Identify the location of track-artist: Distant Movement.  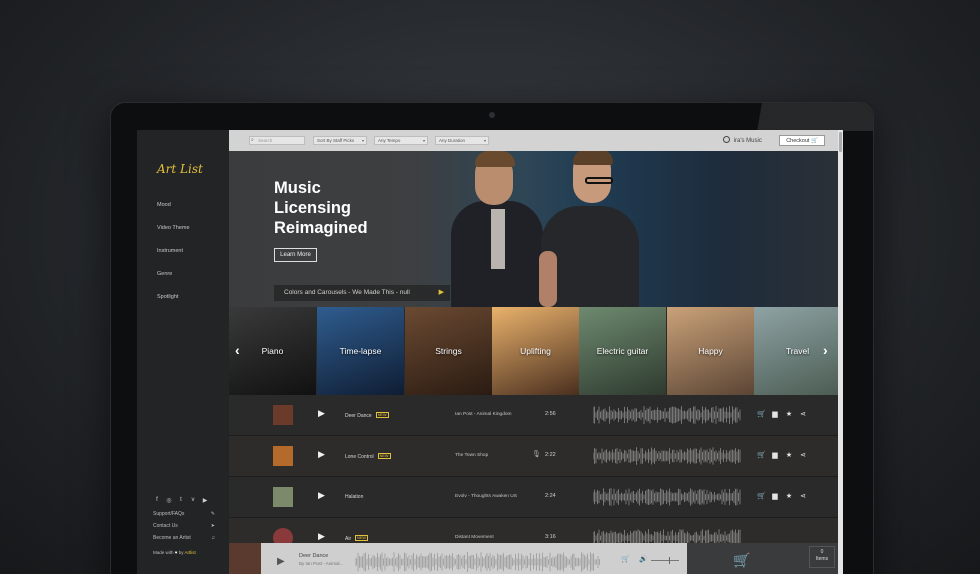
(474, 537).